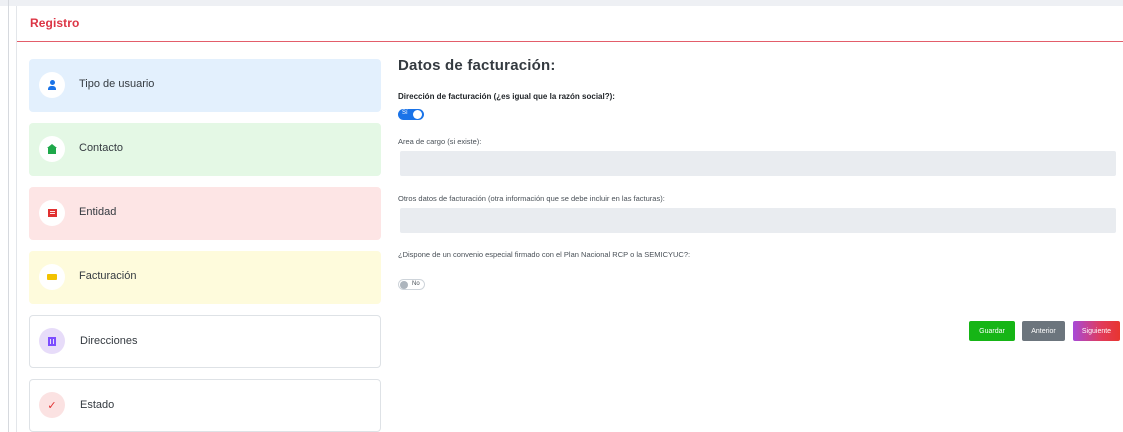 The width and height of the screenshot is (1123, 432). Describe the element at coordinates (416, 284) in the screenshot. I see `toggle-text: No` at that location.